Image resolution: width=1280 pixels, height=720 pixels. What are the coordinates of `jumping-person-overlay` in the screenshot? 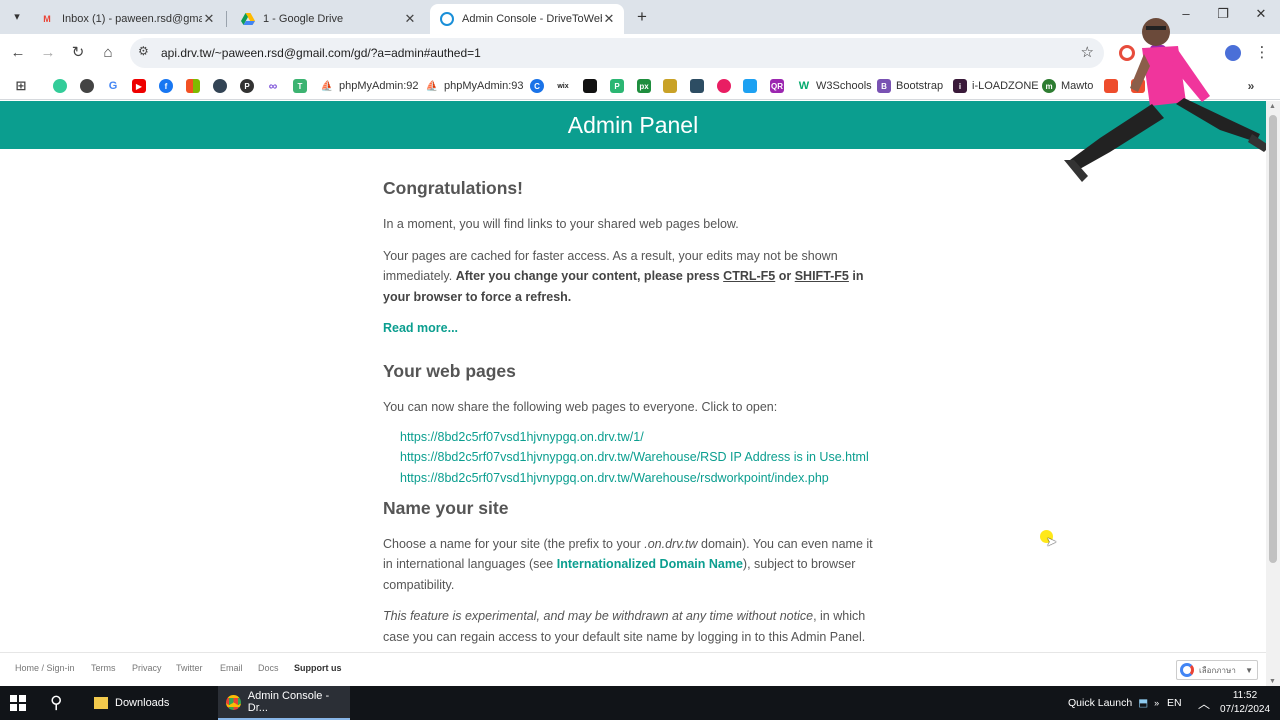 It's located at (1167, 100).